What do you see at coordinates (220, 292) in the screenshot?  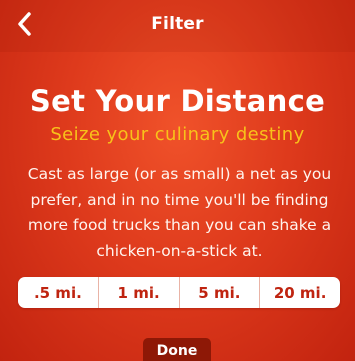 I see `distance-option-5-miles: 5 mi.` at bounding box center [220, 292].